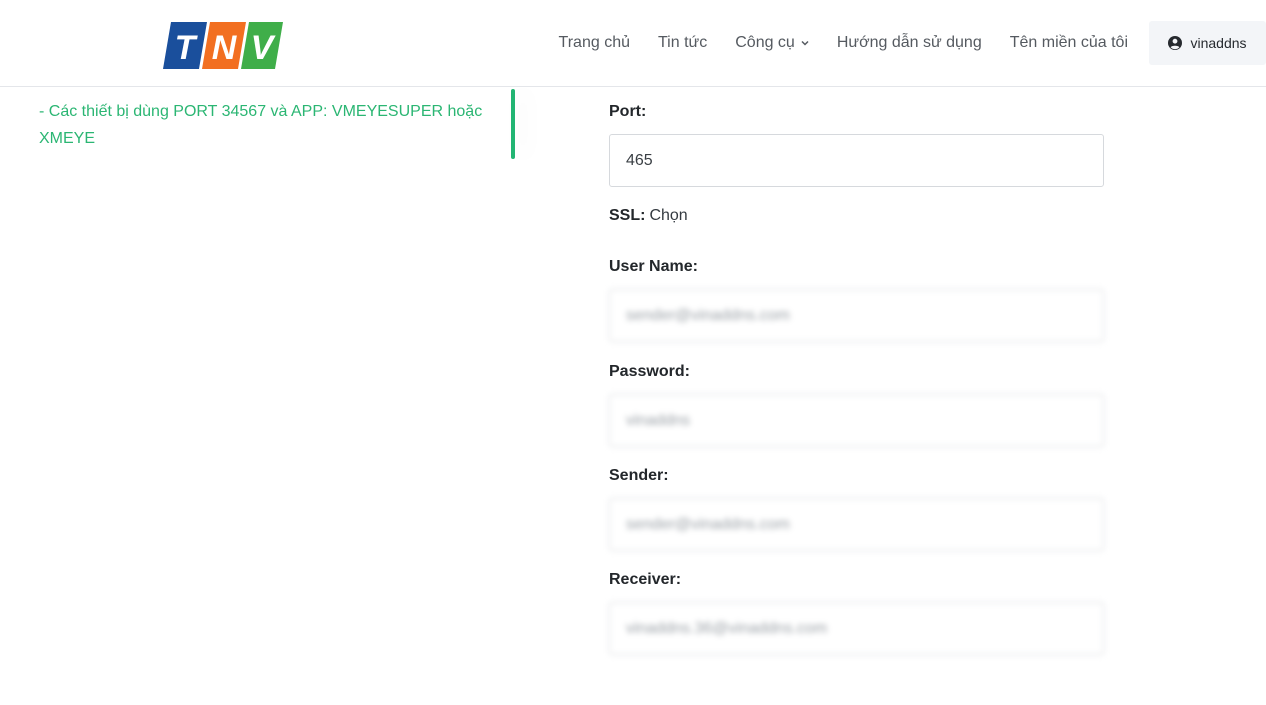 Image resolution: width=1266 pixels, height=705 pixels. I want to click on ssl-select: Chọn, so click(668, 215).